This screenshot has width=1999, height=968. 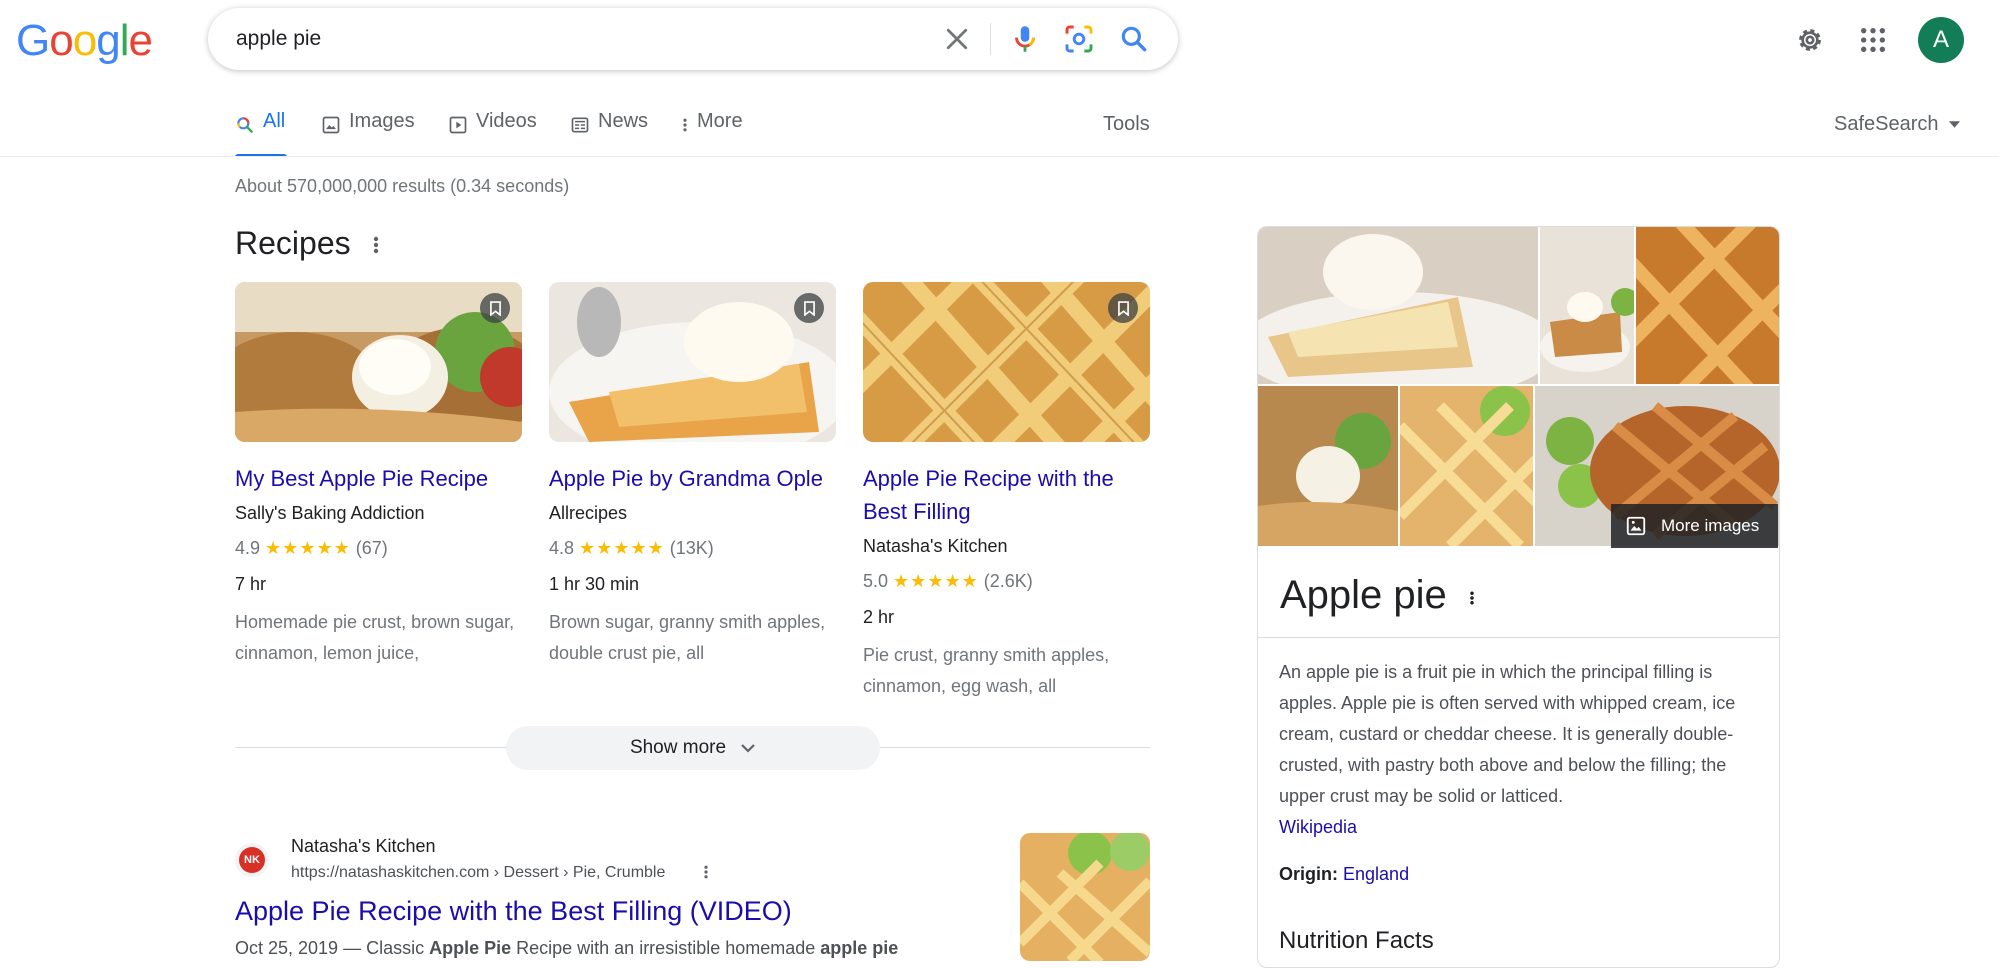 I want to click on recipes-heading: Recipes, so click(x=293, y=243).